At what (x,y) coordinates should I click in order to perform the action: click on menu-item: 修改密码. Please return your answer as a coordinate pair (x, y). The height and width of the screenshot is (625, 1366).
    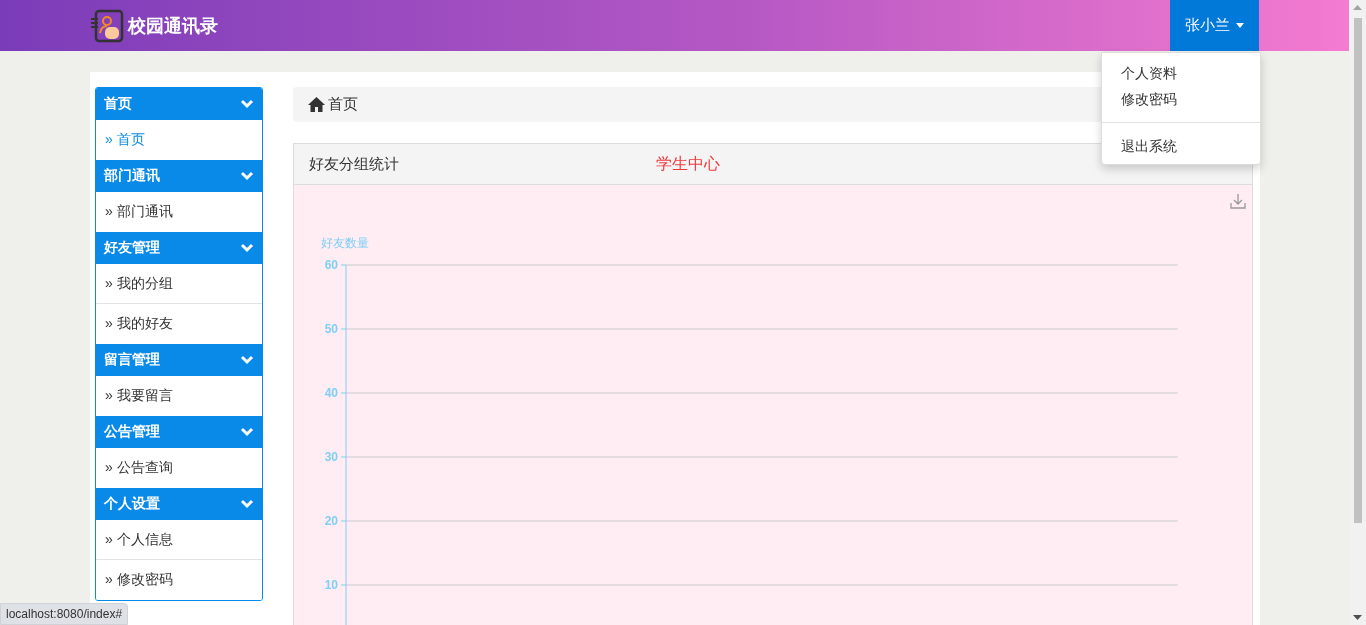
    Looking at the image, I should click on (1181, 99).